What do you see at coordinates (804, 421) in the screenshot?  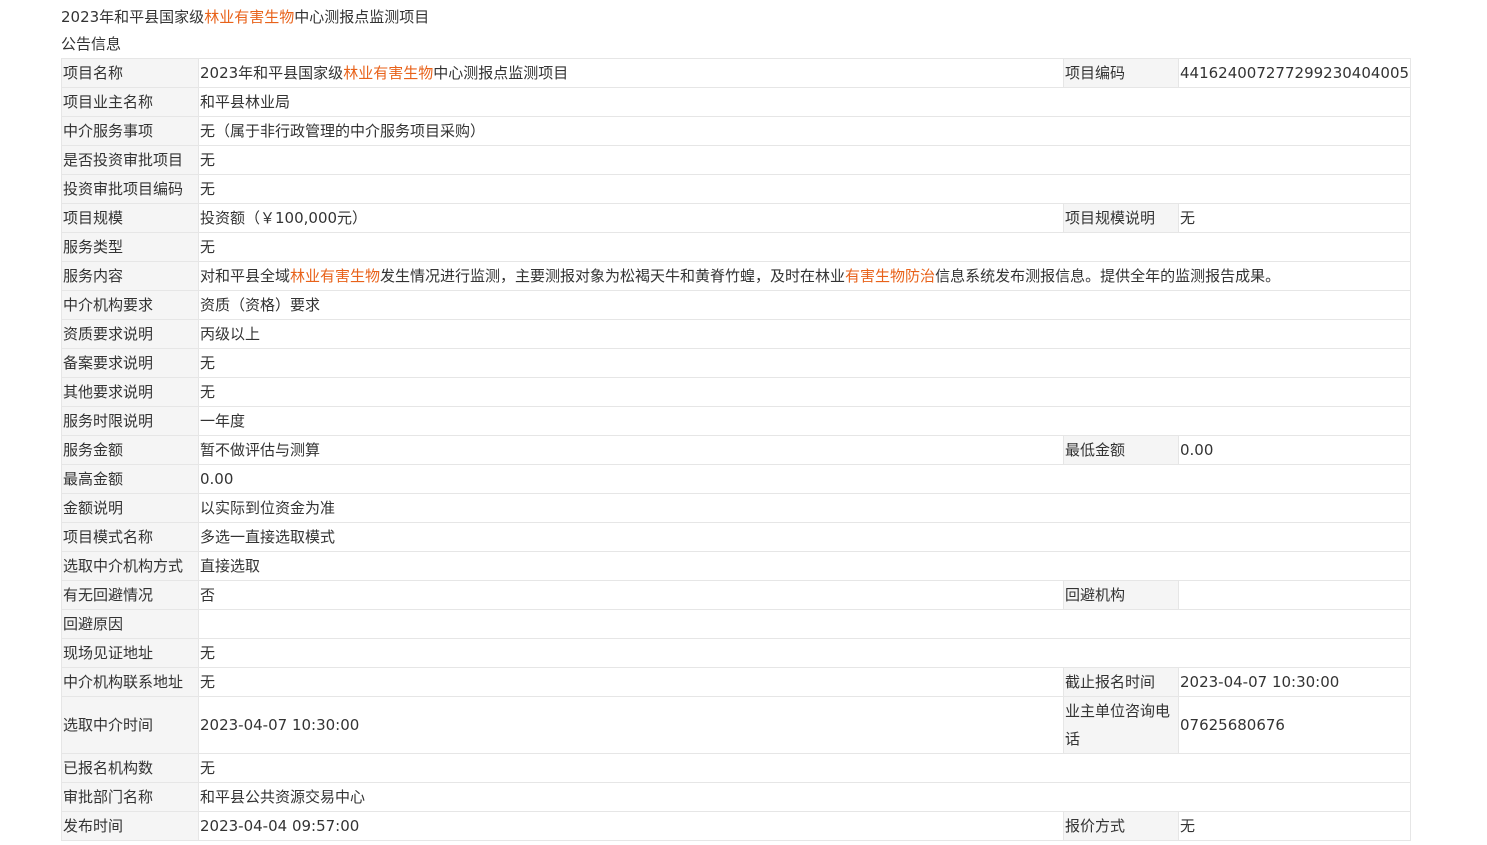 I see `field-value: 一年度` at bounding box center [804, 421].